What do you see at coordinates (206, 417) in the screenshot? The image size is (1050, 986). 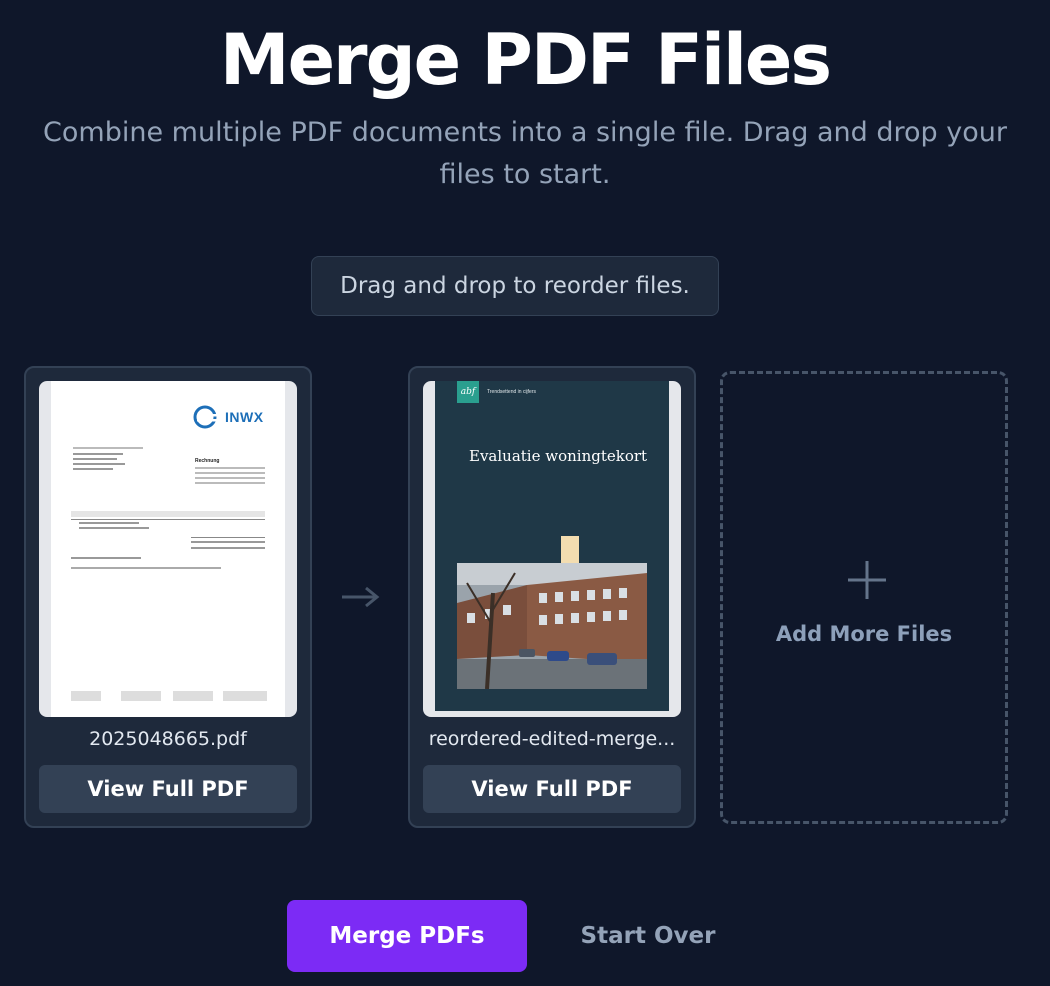 I see `inwx-logo-icon` at bounding box center [206, 417].